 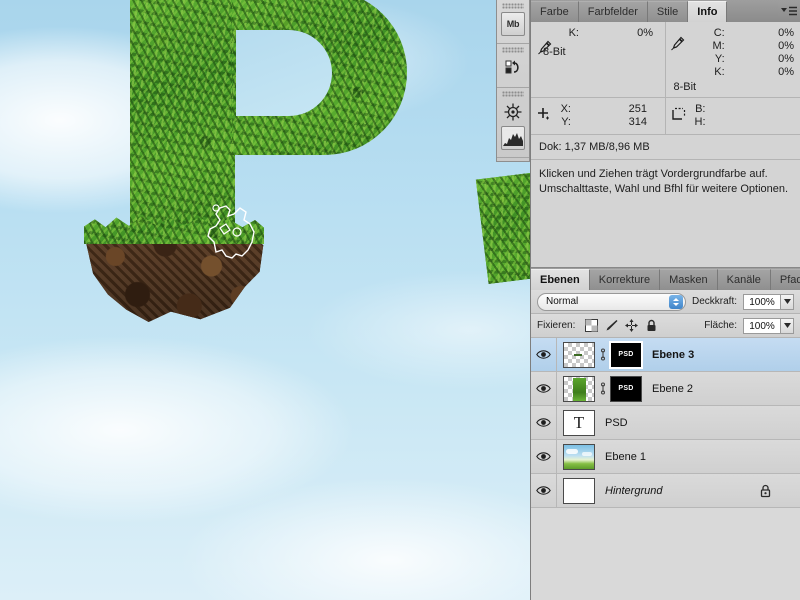 I want to click on info-position: X: 251 Y: 314, so click(x=598, y=116).